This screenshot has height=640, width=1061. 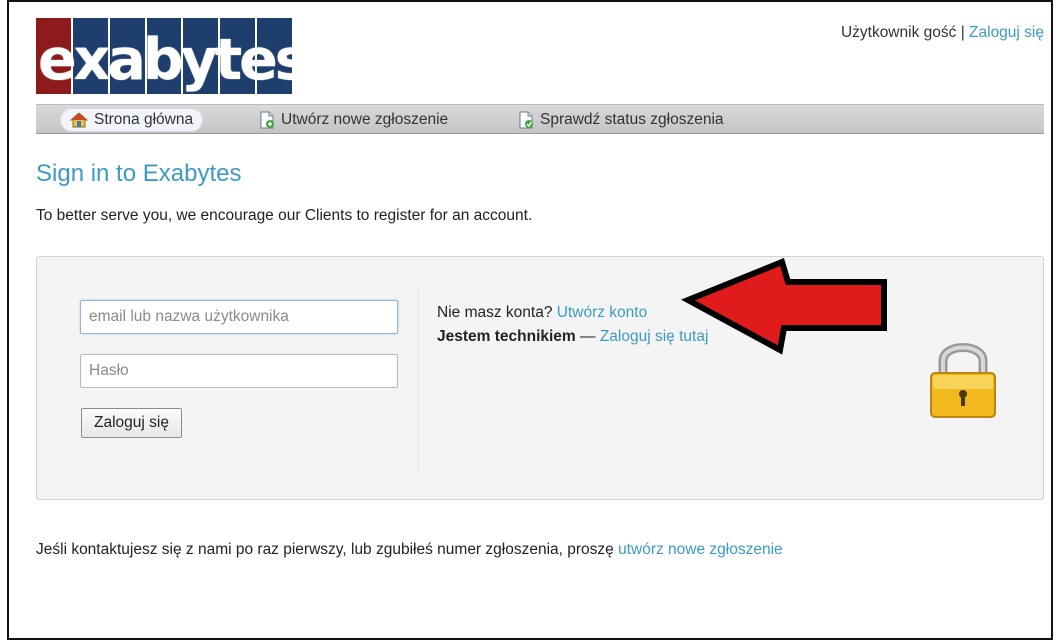 What do you see at coordinates (165, 60) in the screenshot?
I see `logo-text: exabytes` at bounding box center [165, 60].